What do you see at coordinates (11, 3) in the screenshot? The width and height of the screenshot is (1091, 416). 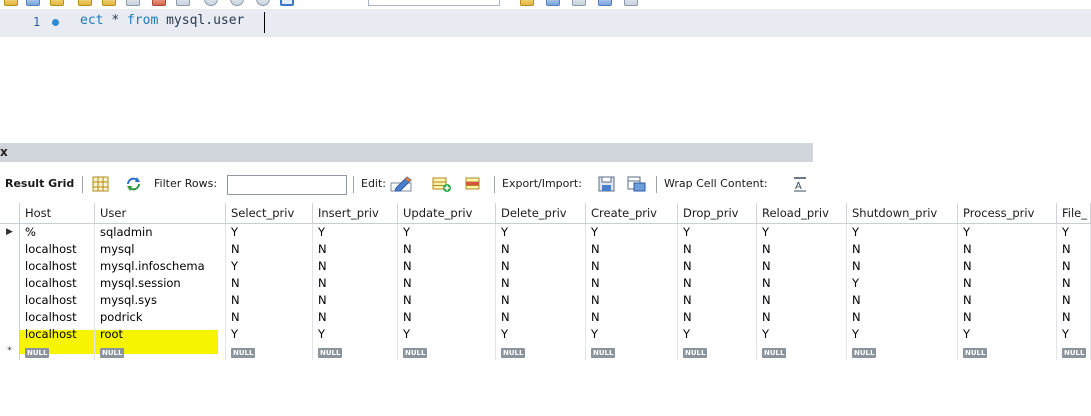 I see `open-file-icon` at bounding box center [11, 3].